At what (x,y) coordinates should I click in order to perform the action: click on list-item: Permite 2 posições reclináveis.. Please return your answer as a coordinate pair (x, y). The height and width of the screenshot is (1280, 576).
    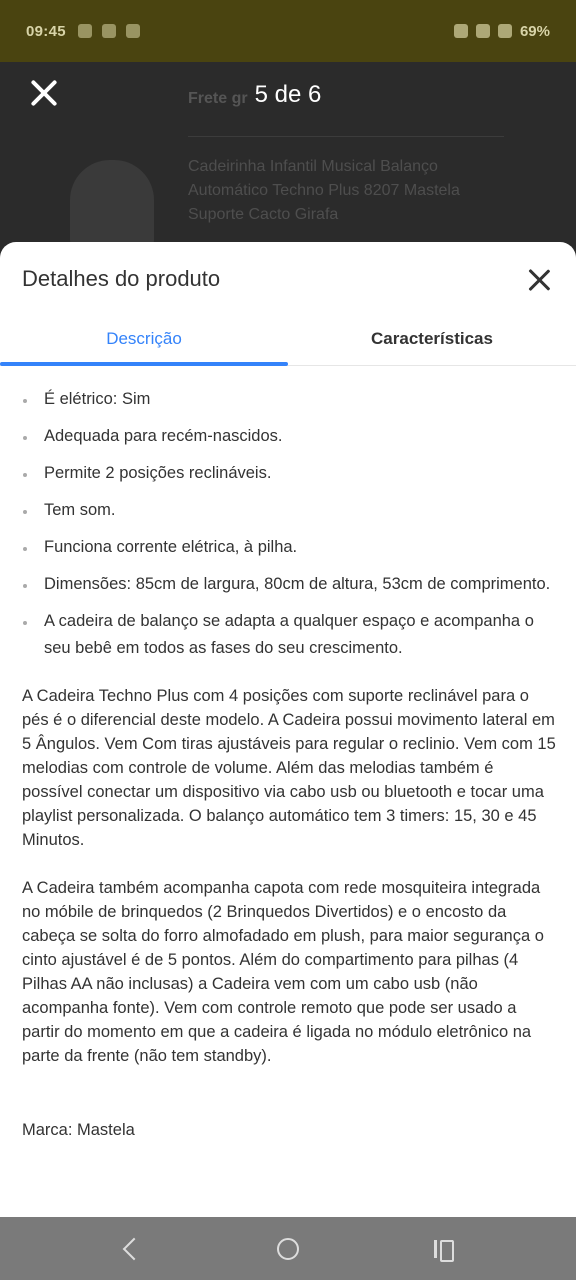
    Looking at the image, I should click on (289, 473).